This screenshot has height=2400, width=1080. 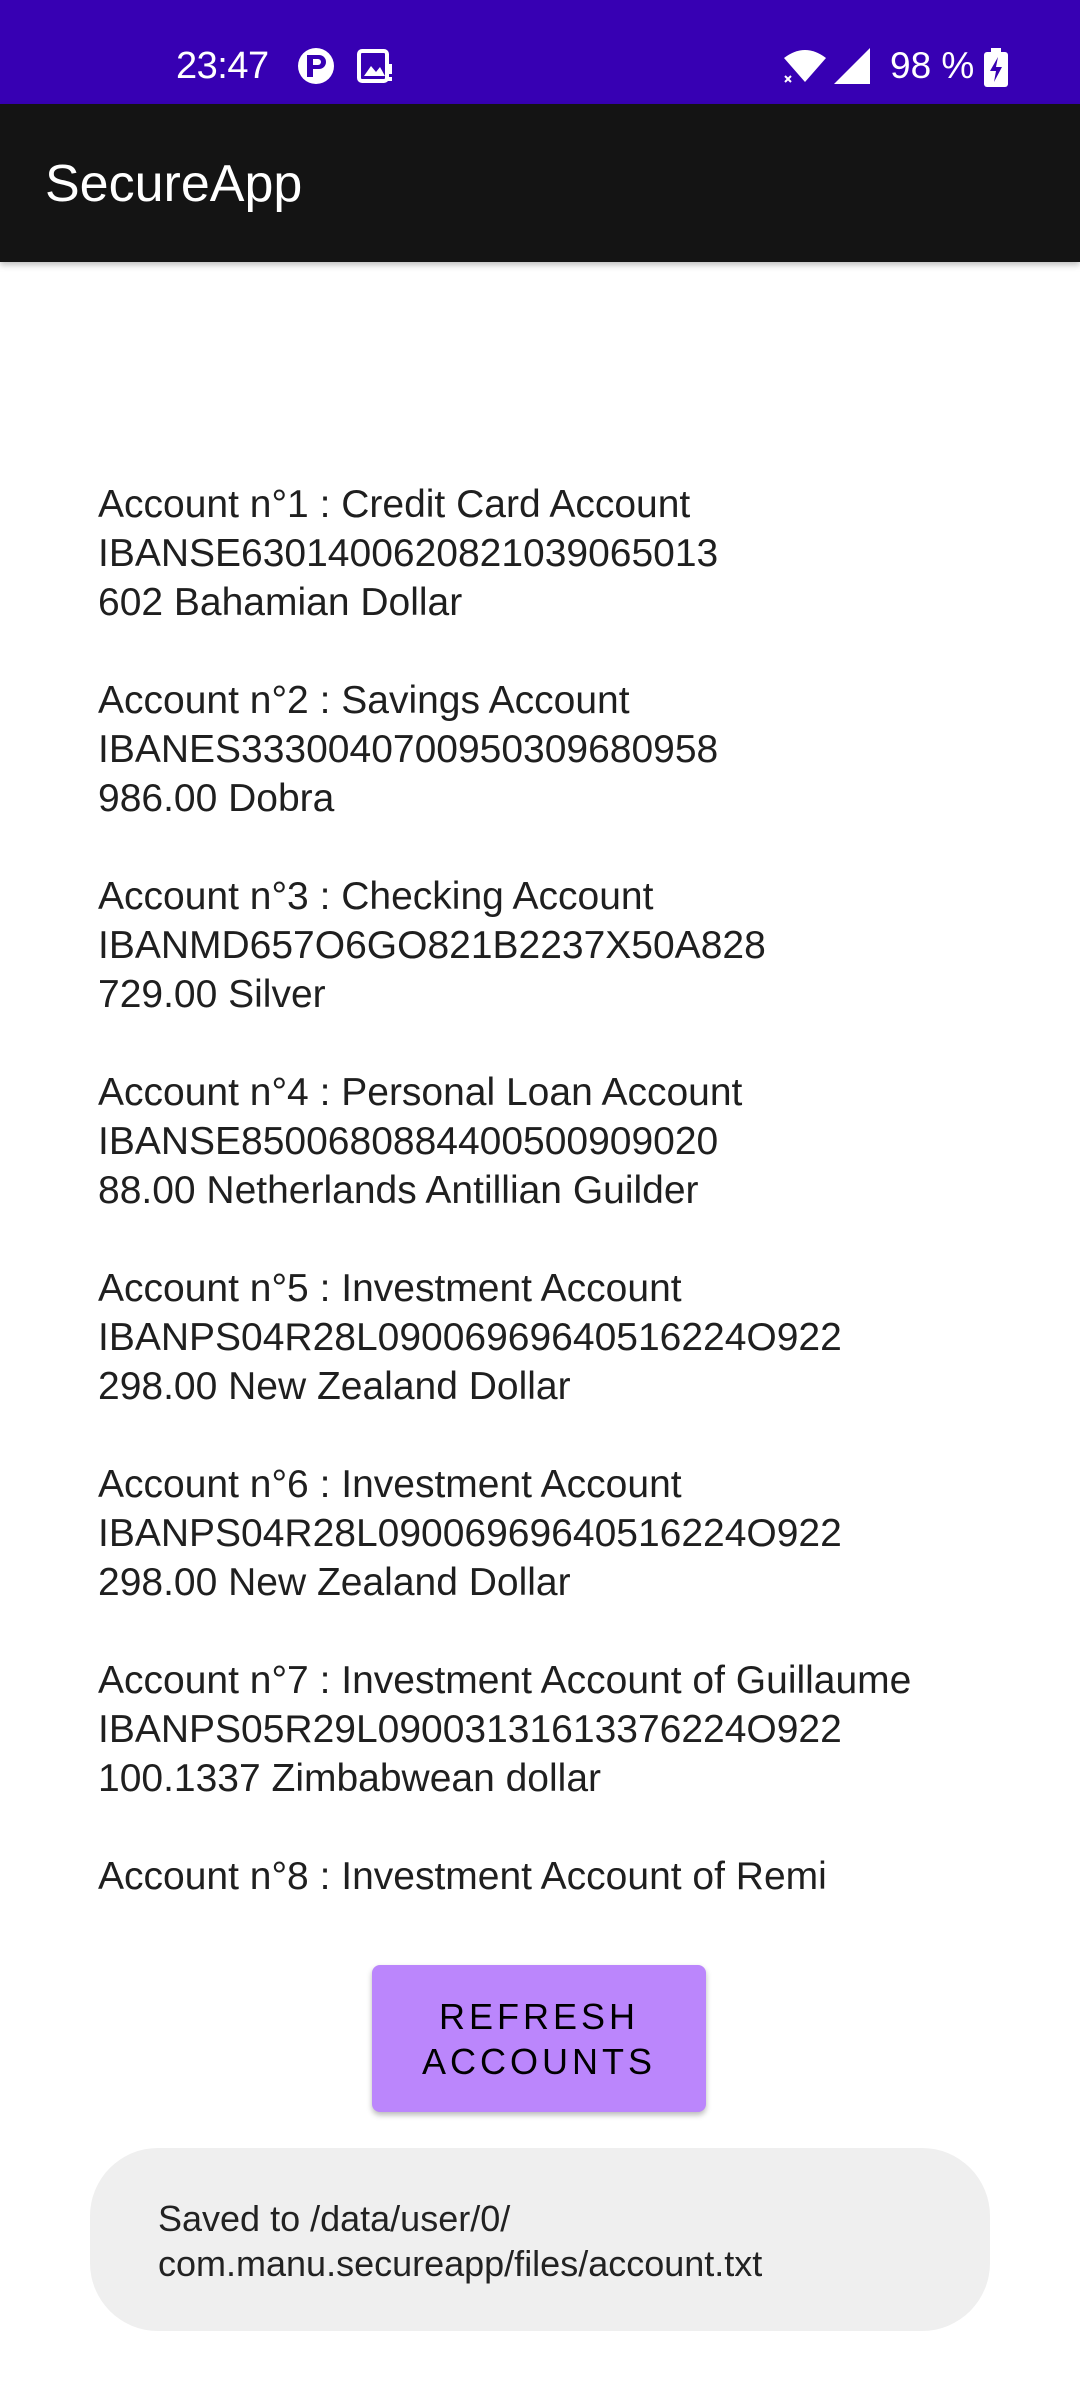 What do you see at coordinates (996, 67) in the screenshot?
I see `battery-charging-icon` at bounding box center [996, 67].